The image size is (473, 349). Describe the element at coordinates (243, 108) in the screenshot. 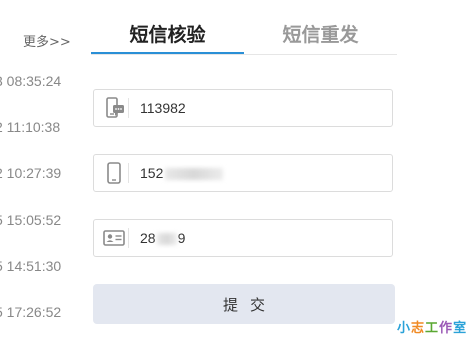

I see `verification-code-field: 113982` at that location.